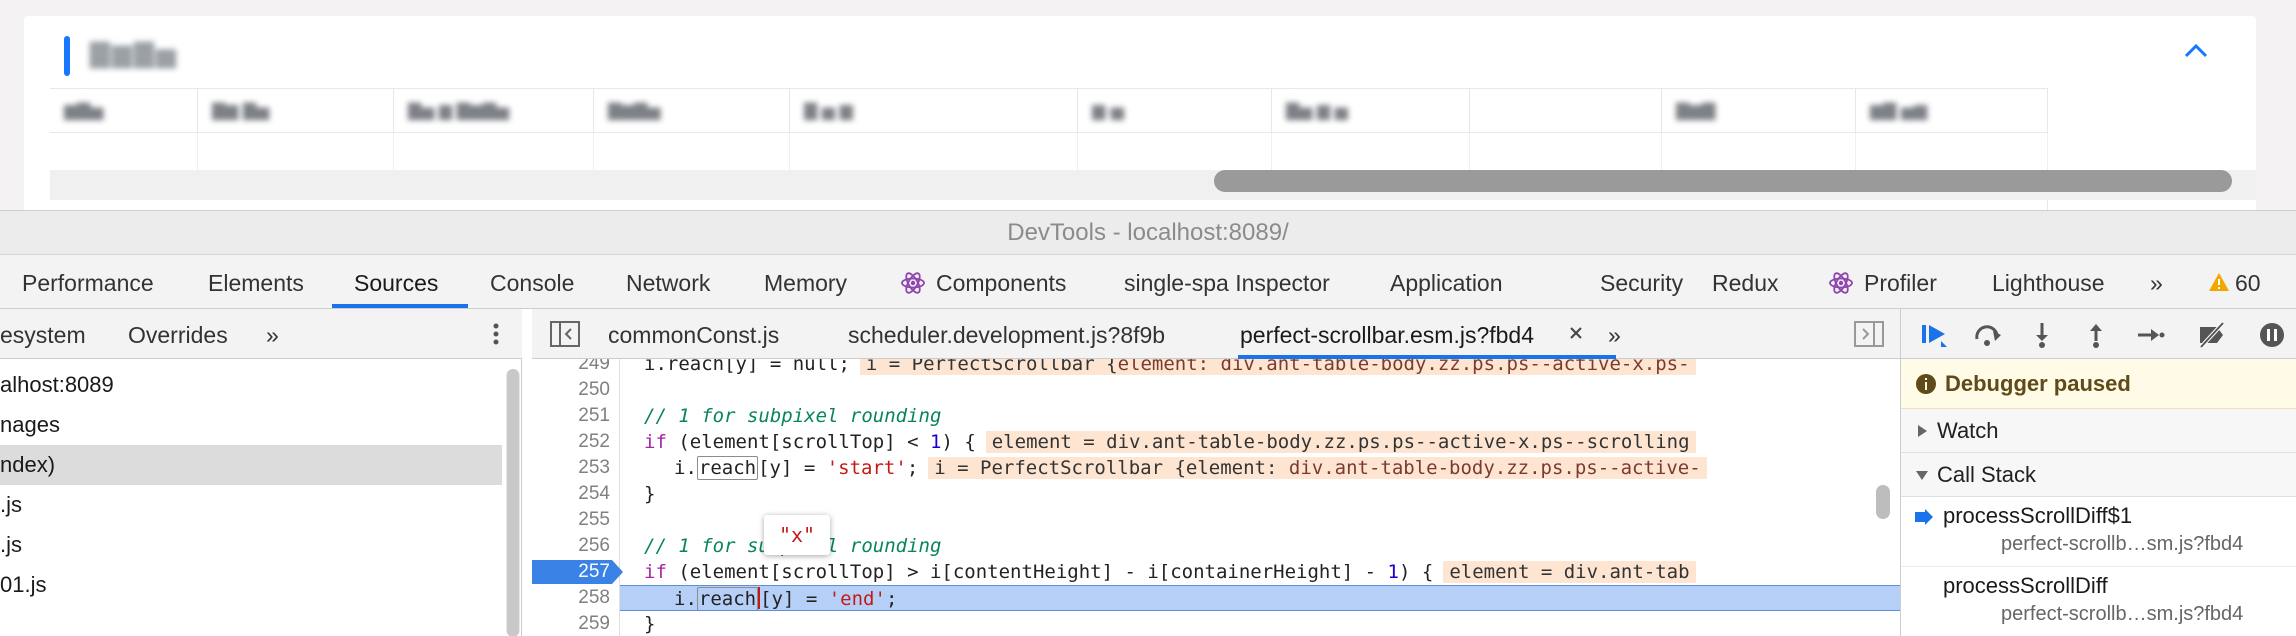  What do you see at coordinates (1883, 502) in the screenshot?
I see `editor-scrollbar-thumb` at bounding box center [1883, 502].